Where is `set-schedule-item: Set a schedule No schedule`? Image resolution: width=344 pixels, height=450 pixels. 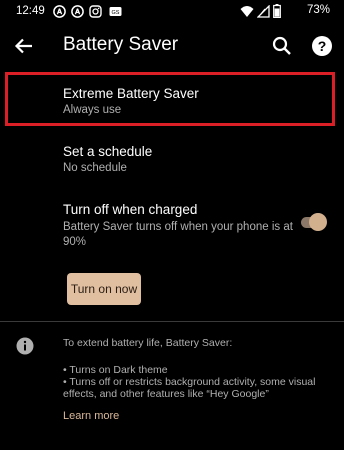 set-schedule-item: Set a schedule No schedule is located at coordinates (172, 162).